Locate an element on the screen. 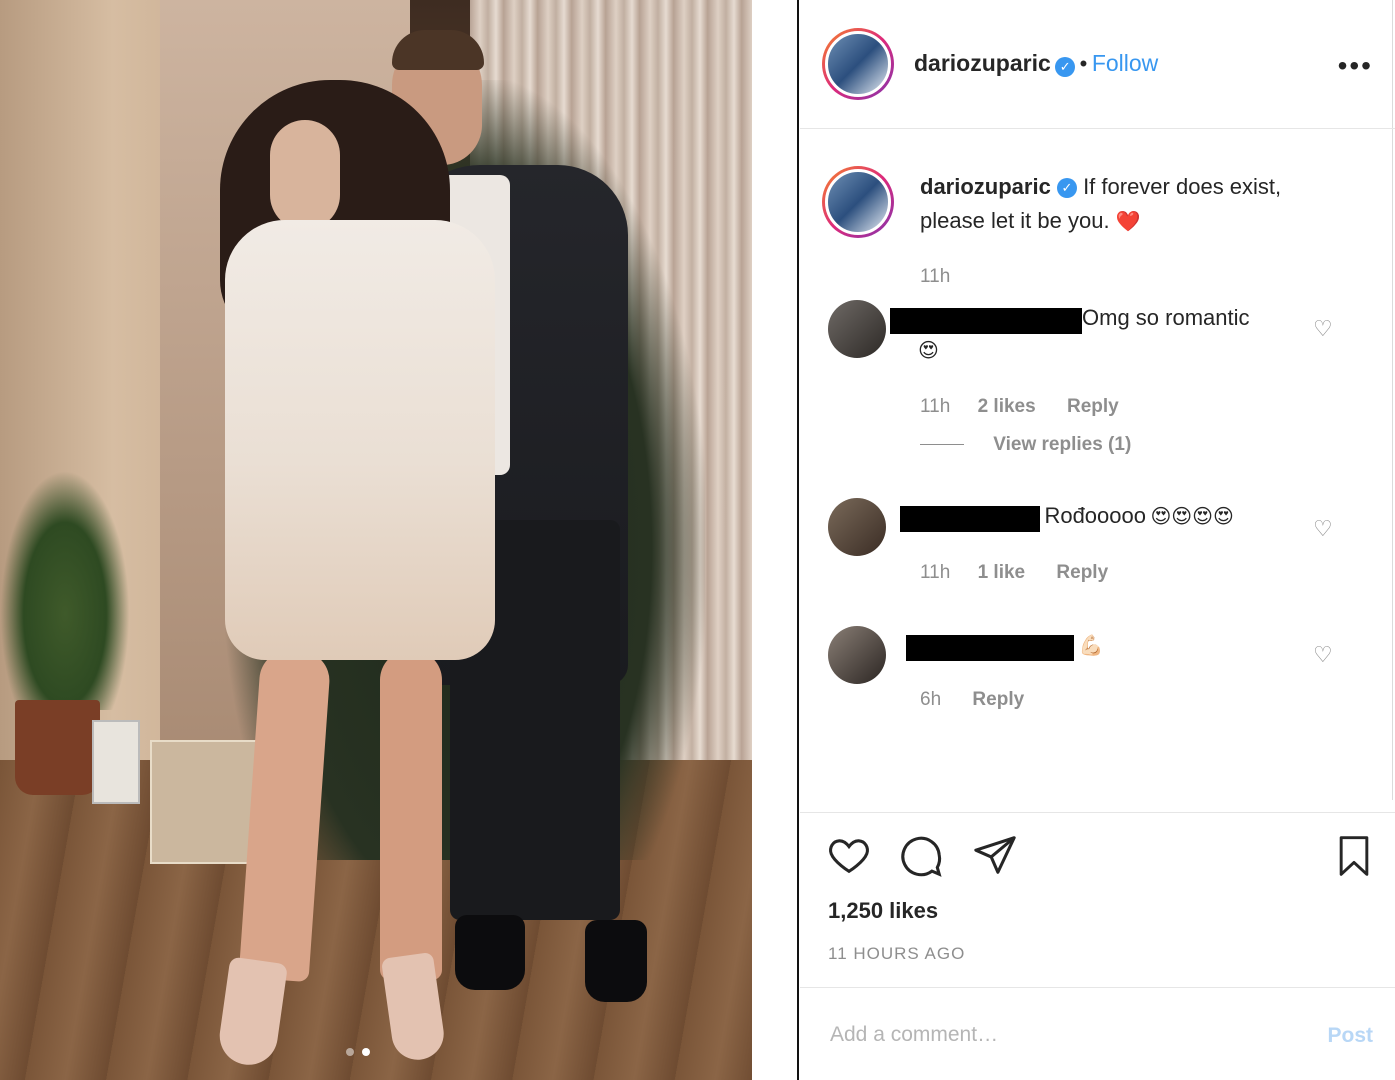  author-avatar is located at coordinates (858, 64).